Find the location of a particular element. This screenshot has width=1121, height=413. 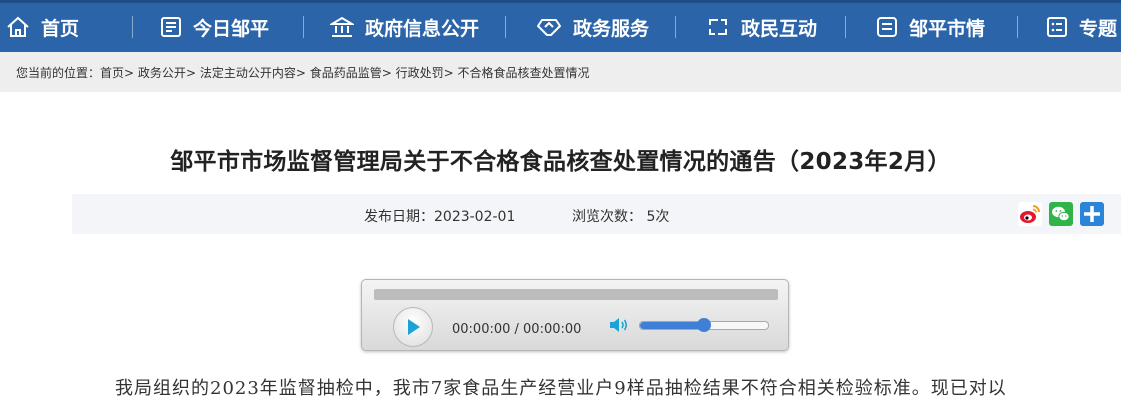

nav-item-gov-info: 政府信息公开 is located at coordinates (404, 27).